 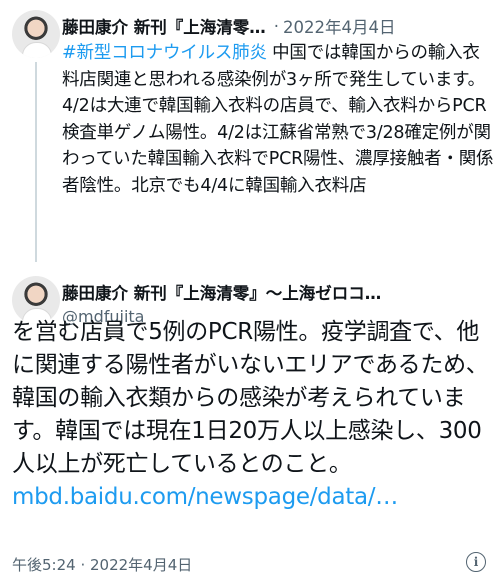 What do you see at coordinates (476, 562) in the screenshot?
I see `info-icon: i` at bounding box center [476, 562].